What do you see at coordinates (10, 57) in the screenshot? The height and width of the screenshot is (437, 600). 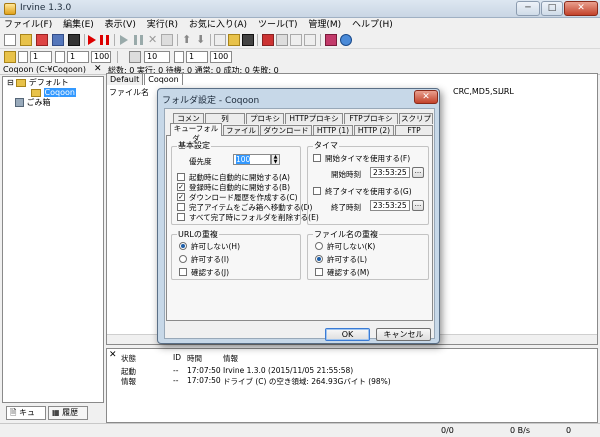 I see `folder-open-icon` at bounding box center [10, 57].